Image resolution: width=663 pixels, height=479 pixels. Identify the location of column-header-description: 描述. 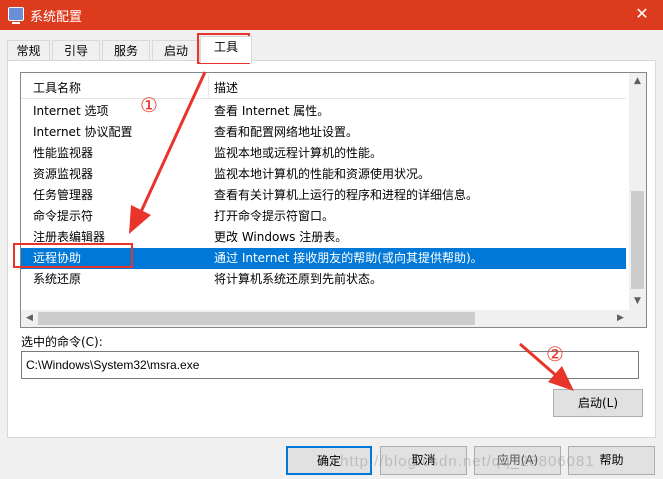
(226, 87).